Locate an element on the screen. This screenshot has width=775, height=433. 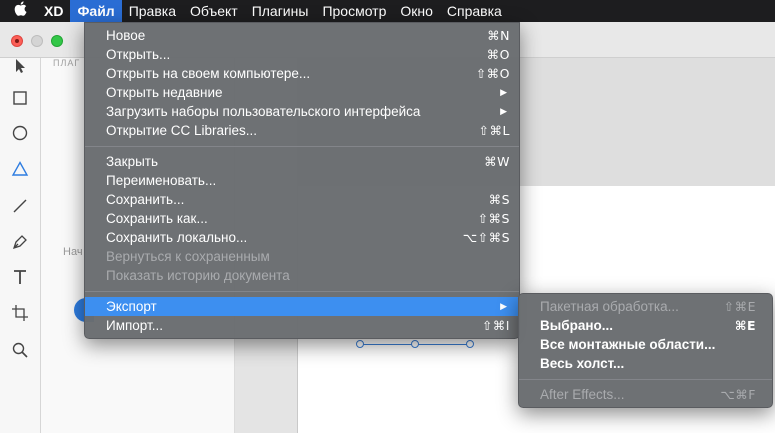
tools-toolbar is located at coordinates (20, 245).